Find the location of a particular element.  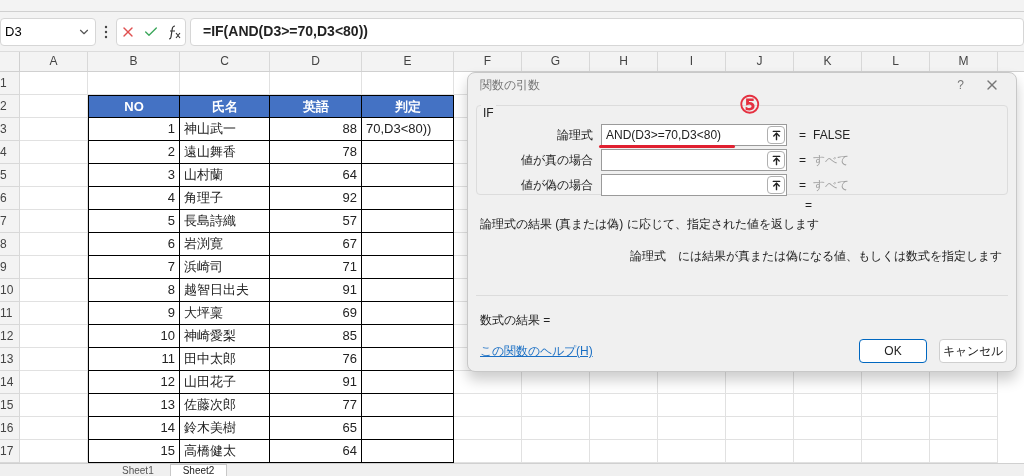

table-cell: 71 is located at coordinates (316, 267).